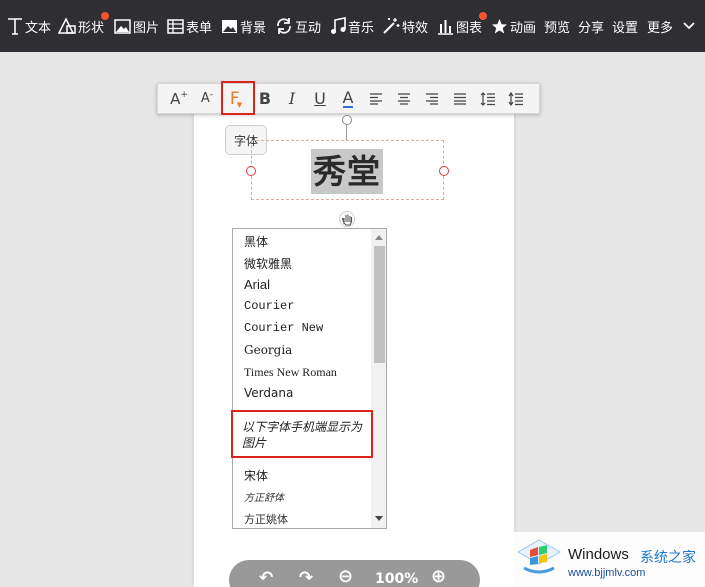 Image resolution: width=705 pixels, height=587 pixels. Describe the element at coordinates (122, 26) in the screenshot. I see `image-icon` at that location.